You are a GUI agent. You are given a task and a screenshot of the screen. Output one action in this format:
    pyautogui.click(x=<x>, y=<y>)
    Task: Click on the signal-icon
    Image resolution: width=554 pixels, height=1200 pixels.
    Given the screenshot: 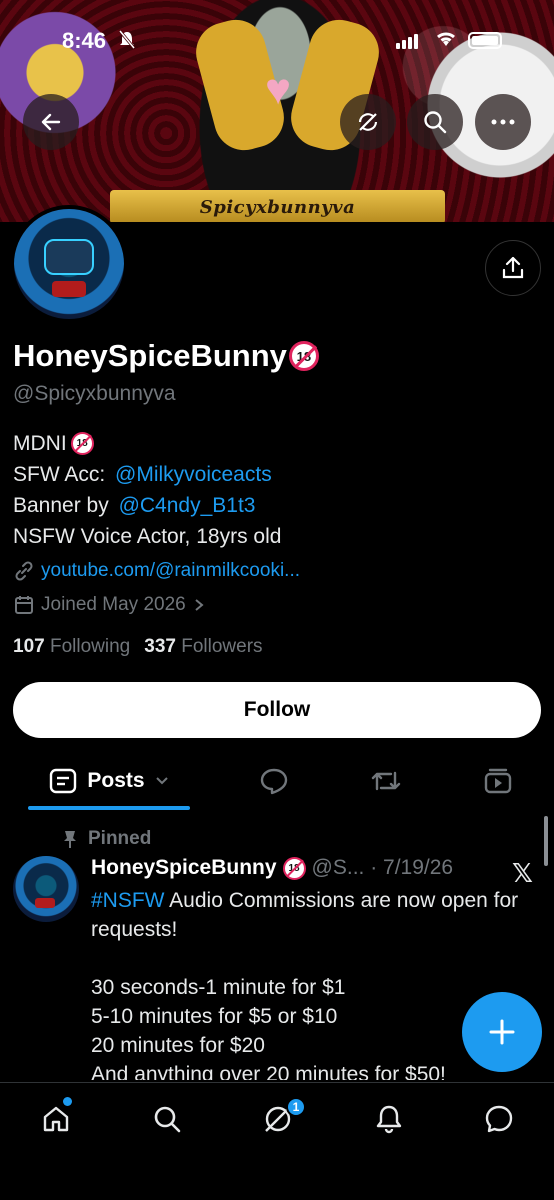 What is the action you would take?
    pyautogui.click(x=407, y=41)
    